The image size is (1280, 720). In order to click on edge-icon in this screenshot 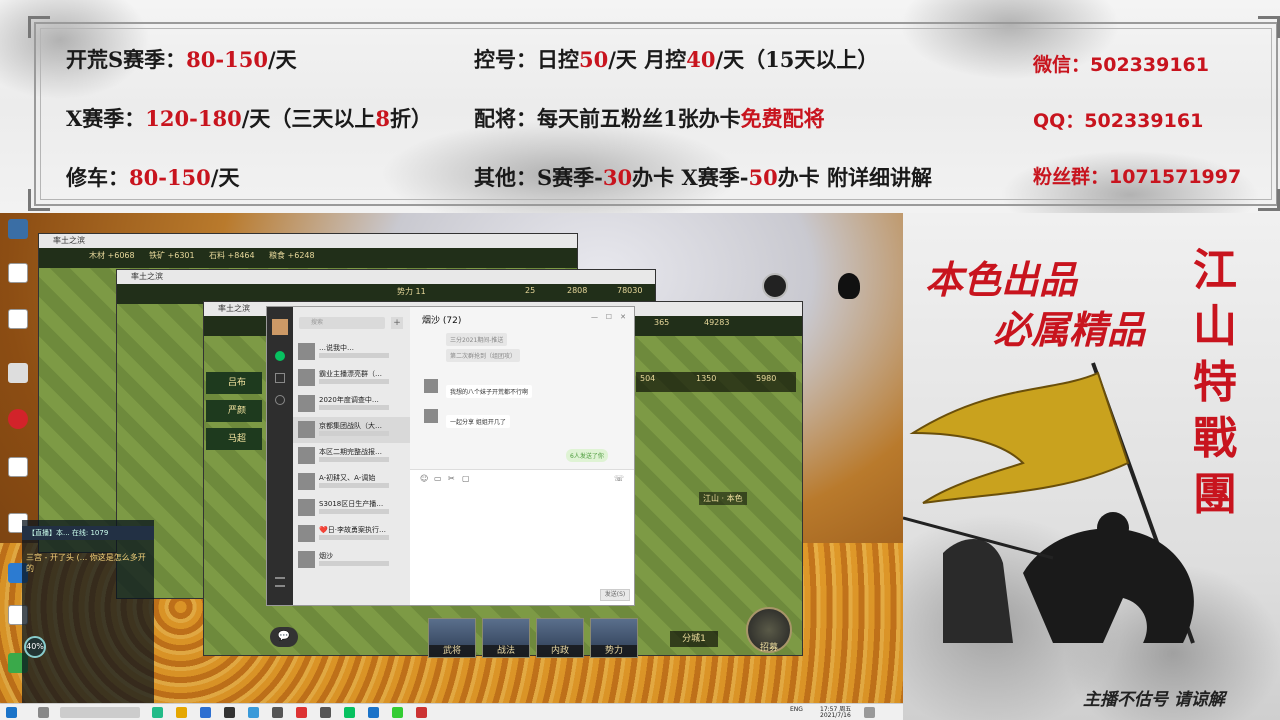, I will do `click(253, 712)`.